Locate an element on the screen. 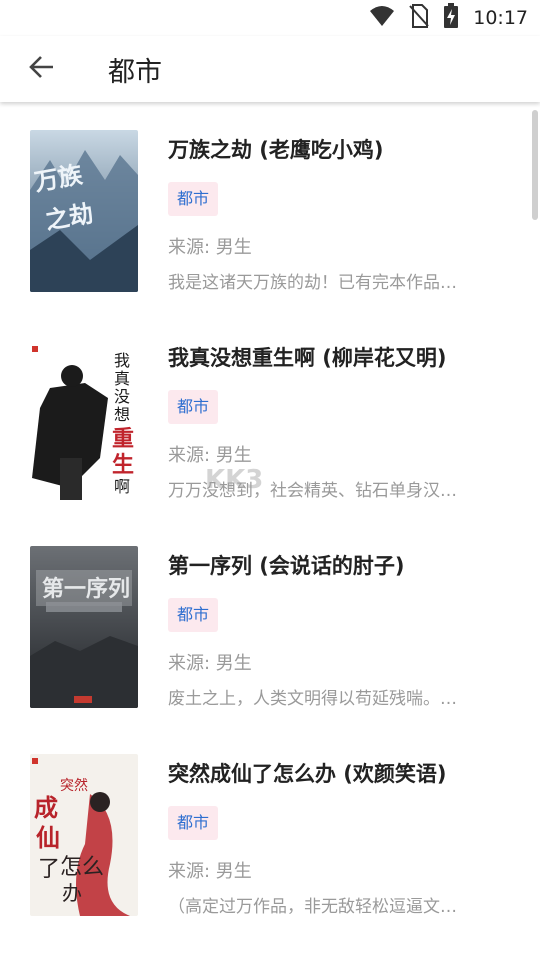  svg-text: 突然 is located at coordinates (74, 785).